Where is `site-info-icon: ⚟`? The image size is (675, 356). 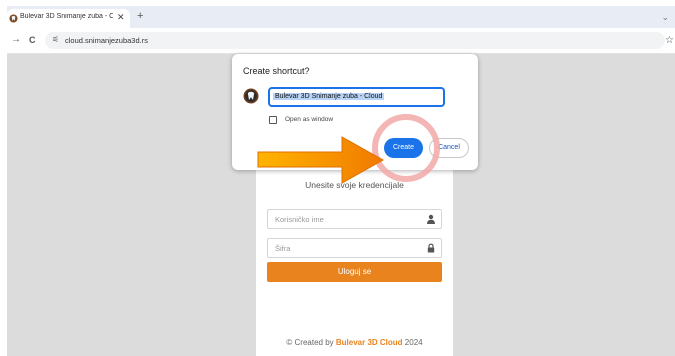 site-info-icon: ⚟ is located at coordinates (55, 39).